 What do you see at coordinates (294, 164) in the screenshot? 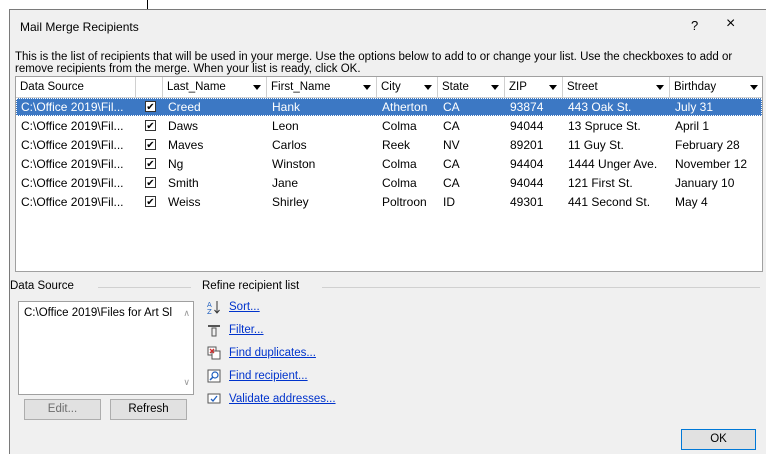
I see `cell-first: Winston` at bounding box center [294, 164].